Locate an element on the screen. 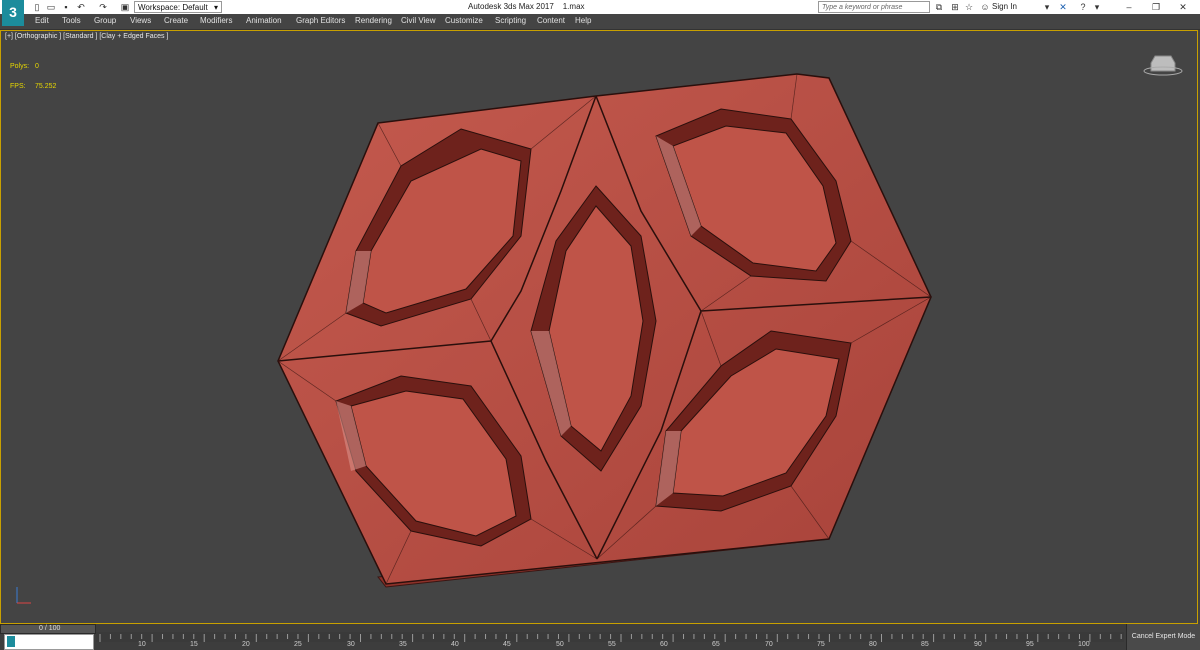 This screenshot has width=1200, height=650. axis-tripod-icon is located at coordinates (23, 595).